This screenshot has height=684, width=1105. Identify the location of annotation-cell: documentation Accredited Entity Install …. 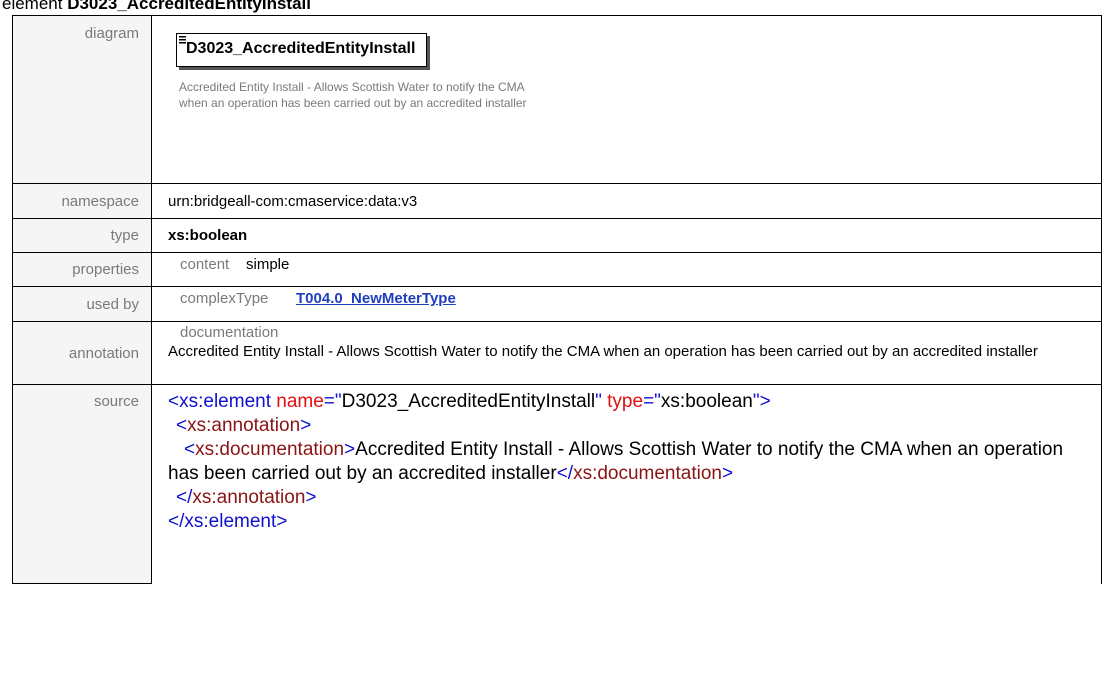
(626, 353).